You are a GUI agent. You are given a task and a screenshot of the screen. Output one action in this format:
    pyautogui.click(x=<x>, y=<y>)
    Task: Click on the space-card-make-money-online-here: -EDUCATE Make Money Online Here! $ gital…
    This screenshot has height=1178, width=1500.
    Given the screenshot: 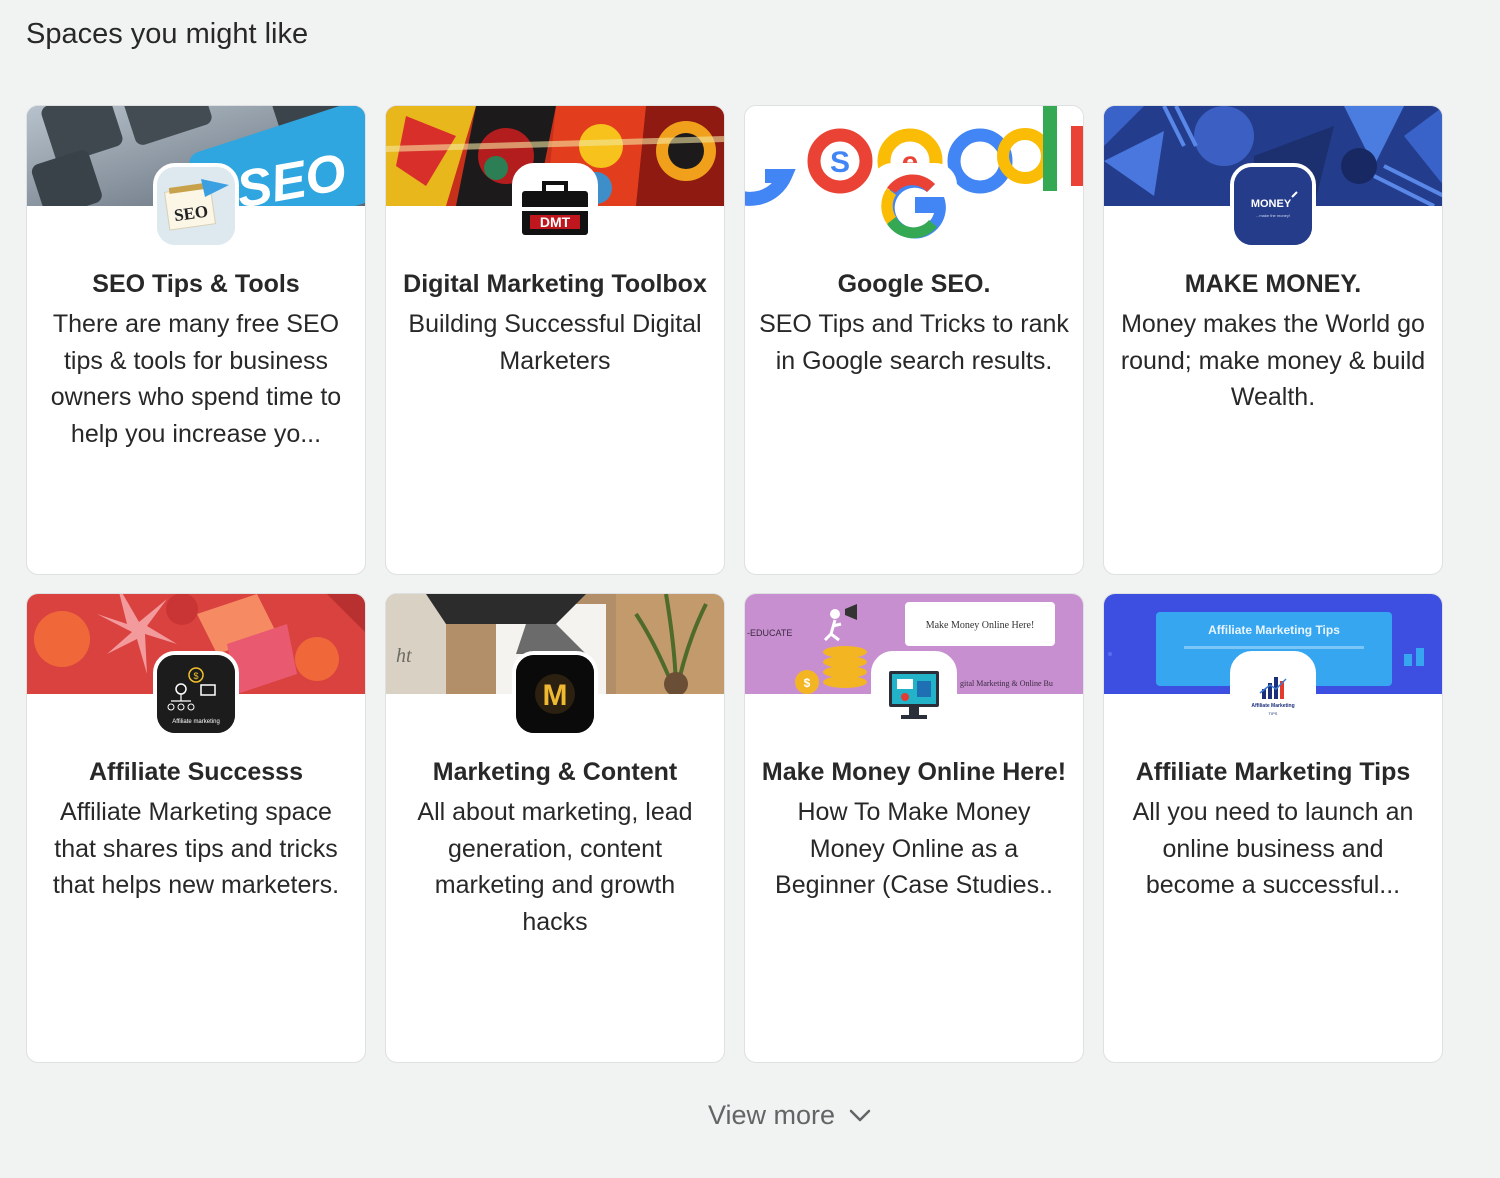 What is the action you would take?
    pyautogui.click(x=914, y=828)
    